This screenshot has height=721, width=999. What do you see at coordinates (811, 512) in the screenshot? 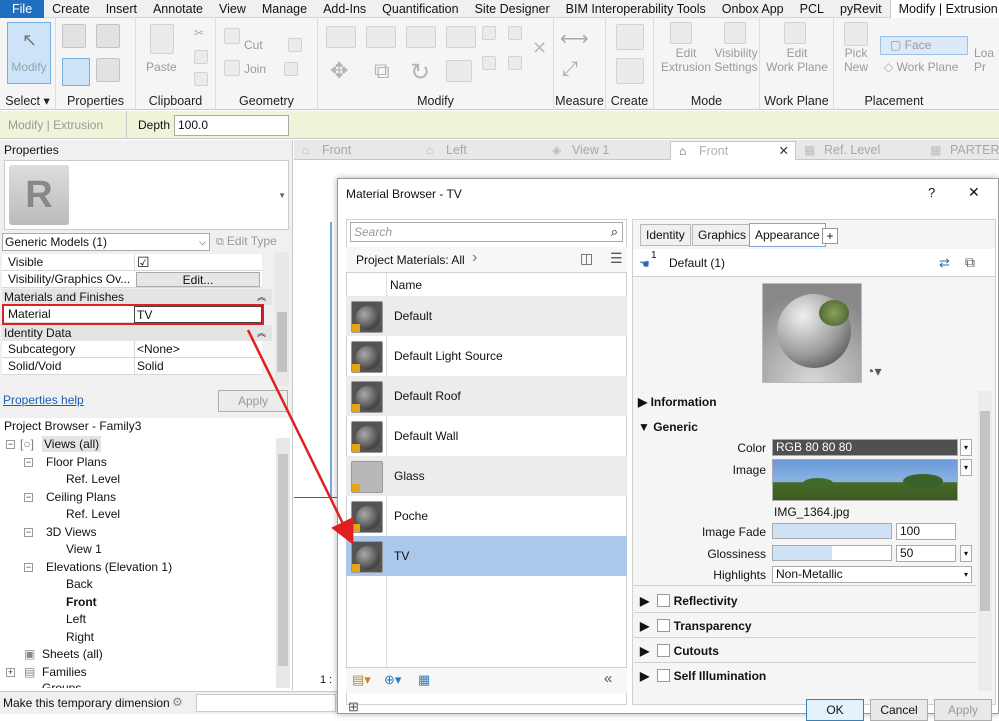
I see `image-filename: IMG_1364.jpg` at bounding box center [811, 512].